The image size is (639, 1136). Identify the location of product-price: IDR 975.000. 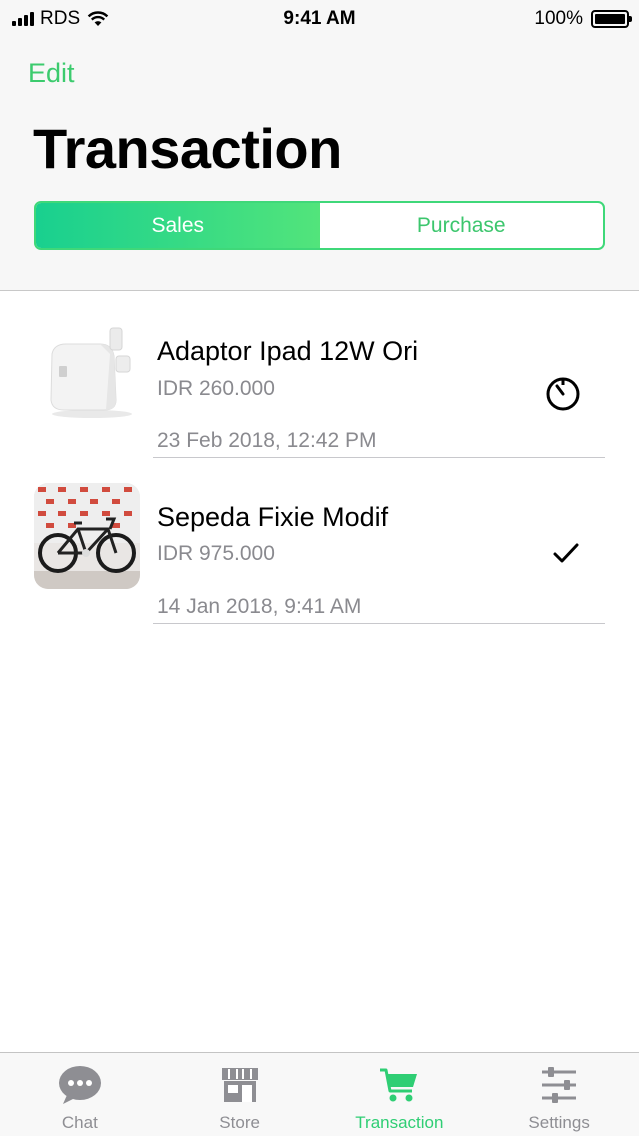
(216, 553).